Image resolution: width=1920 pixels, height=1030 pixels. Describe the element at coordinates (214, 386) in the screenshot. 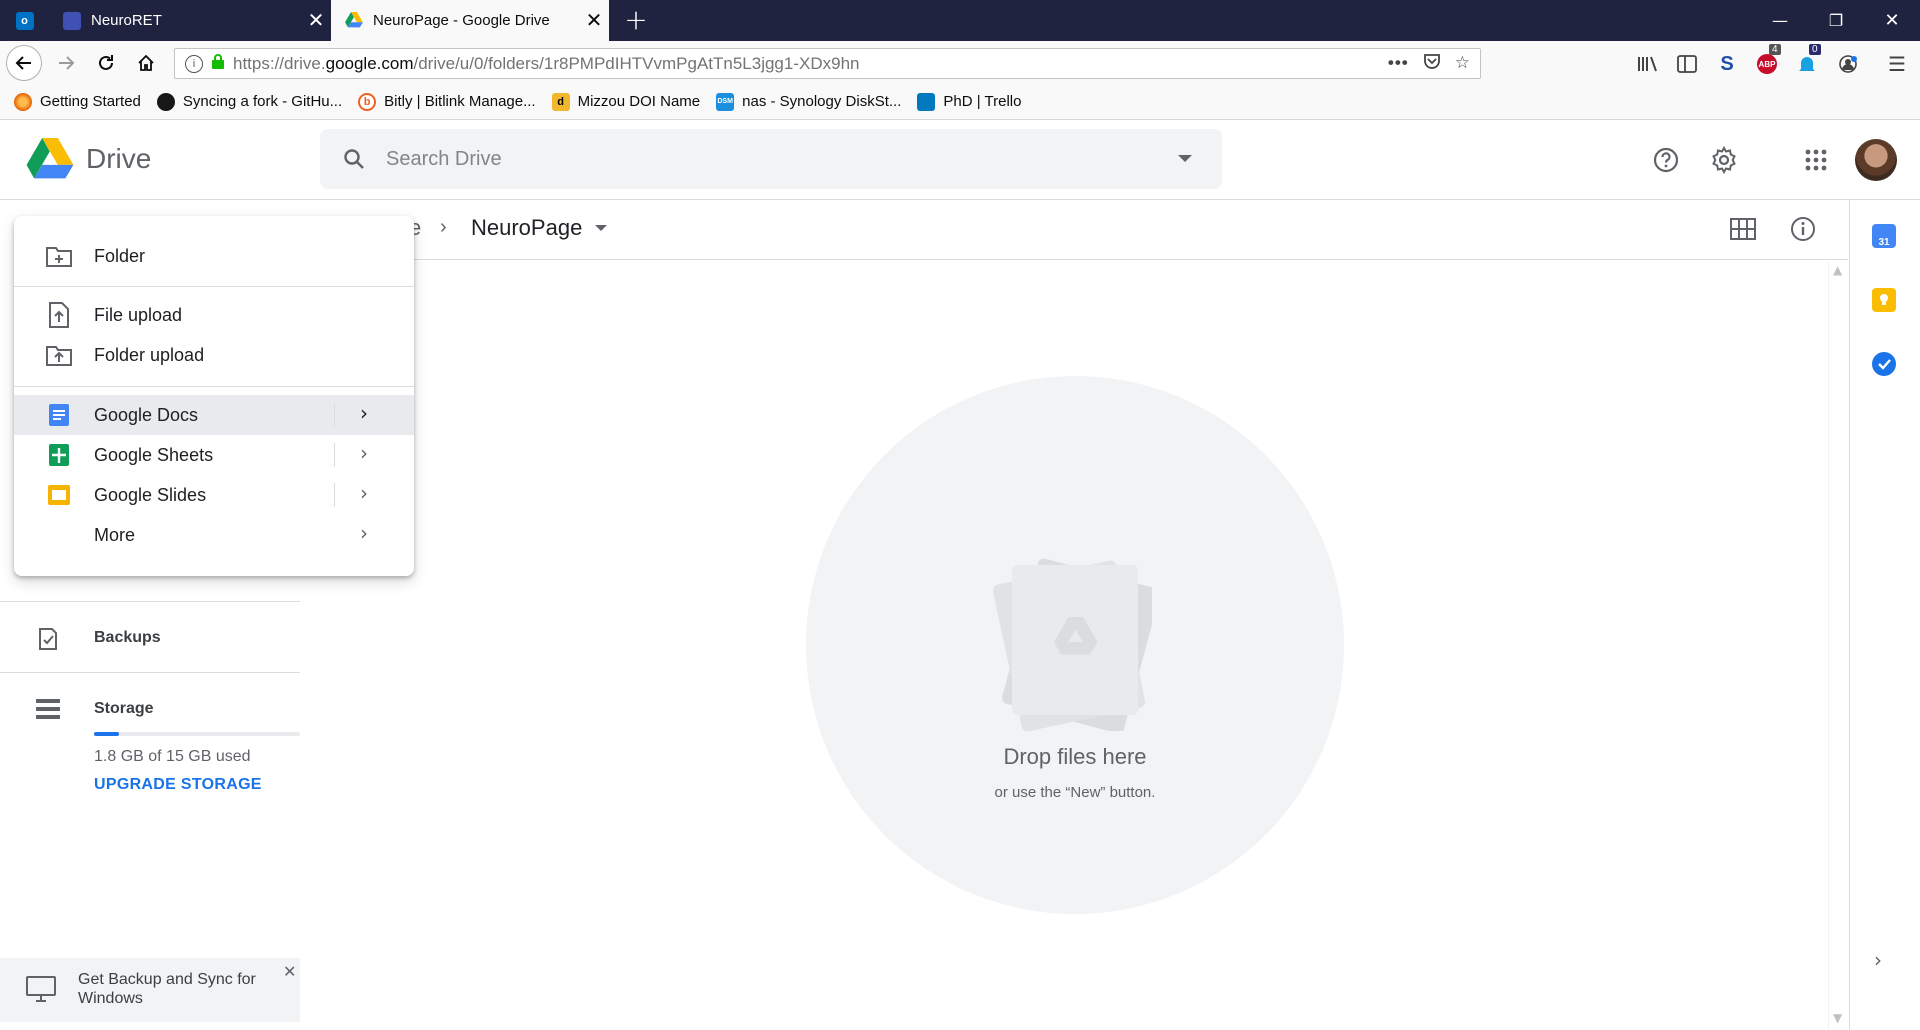

I see `menu-divider` at that location.